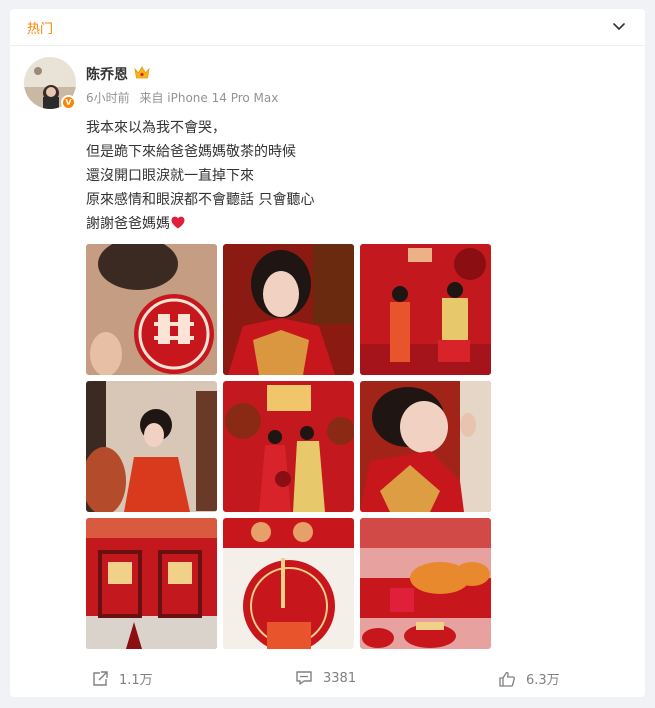 The width and height of the screenshot is (655, 708). Describe the element at coordinates (191, 152) in the screenshot. I see `post-line: 但是跪下來給爸爸媽媽敬茶的時候` at that location.